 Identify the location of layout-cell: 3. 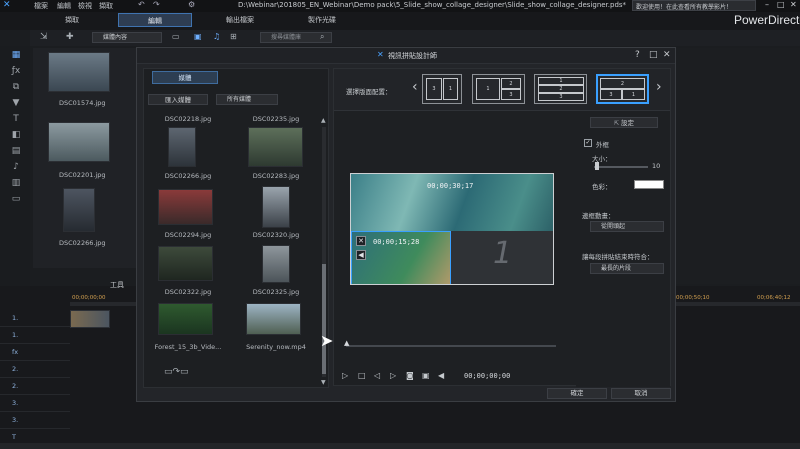
(611, 94).